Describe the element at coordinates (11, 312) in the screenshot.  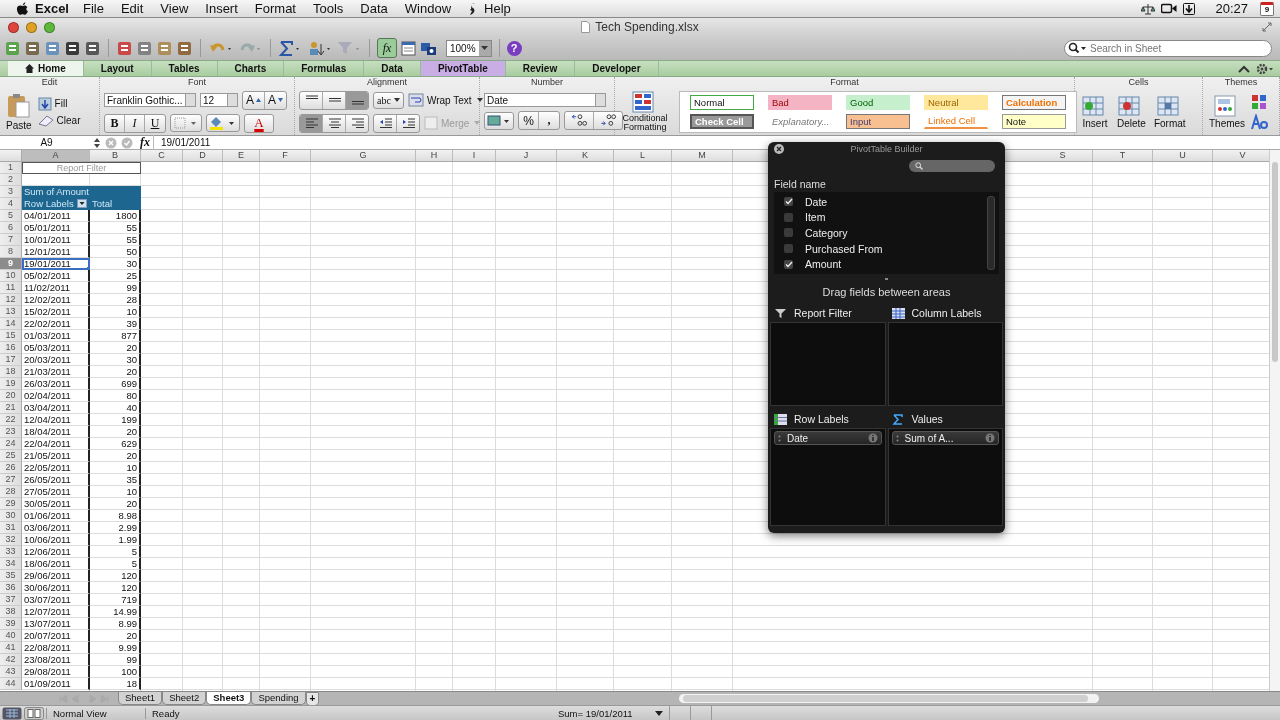
I see `row-header: 13` at that location.